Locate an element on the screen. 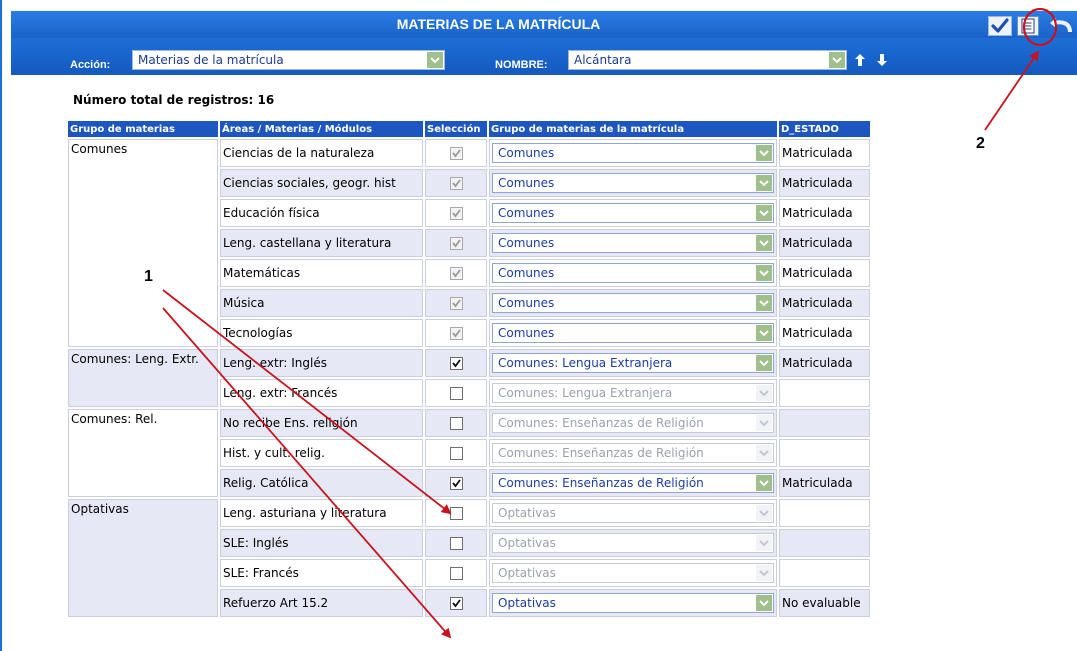 The height and width of the screenshot is (651, 1077). materia-cell: Hist. y cult. relig. is located at coordinates (321, 453).